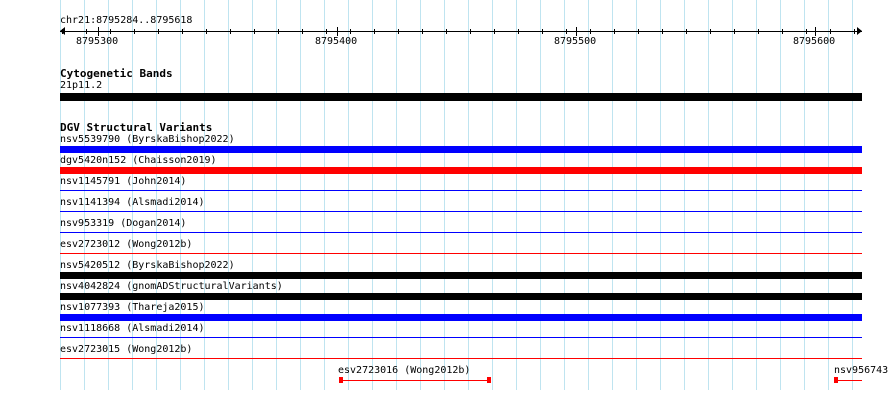  Describe the element at coordinates (404, 370) in the screenshot. I see `variant-label: esv2723016 (Wong2012b)` at that location.